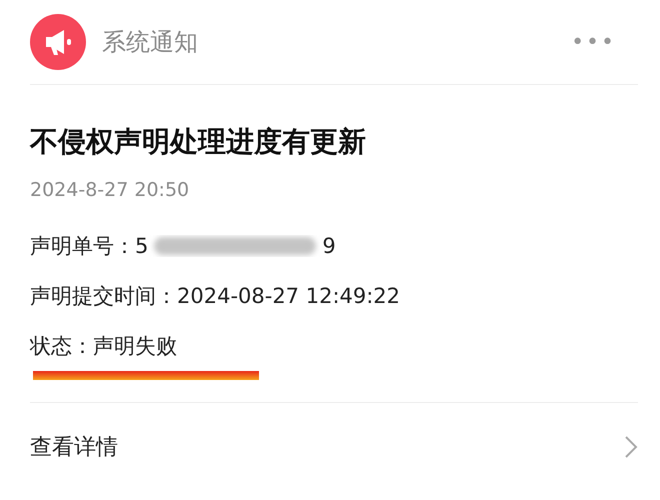 This screenshot has width=660, height=500. Describe the element at coordinates (110, 190) in the screenshot. I see `notice-time: 2024-8-27 20:50` at that location.